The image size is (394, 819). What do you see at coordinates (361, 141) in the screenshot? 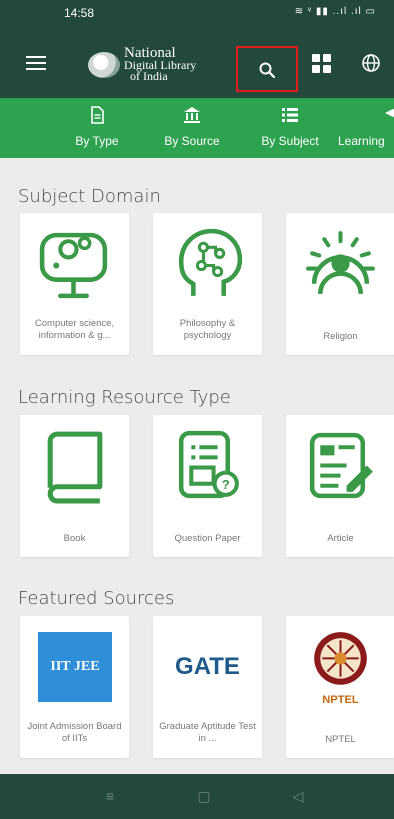
I see `tab-label: Learning` at bounding box center [361, 141].